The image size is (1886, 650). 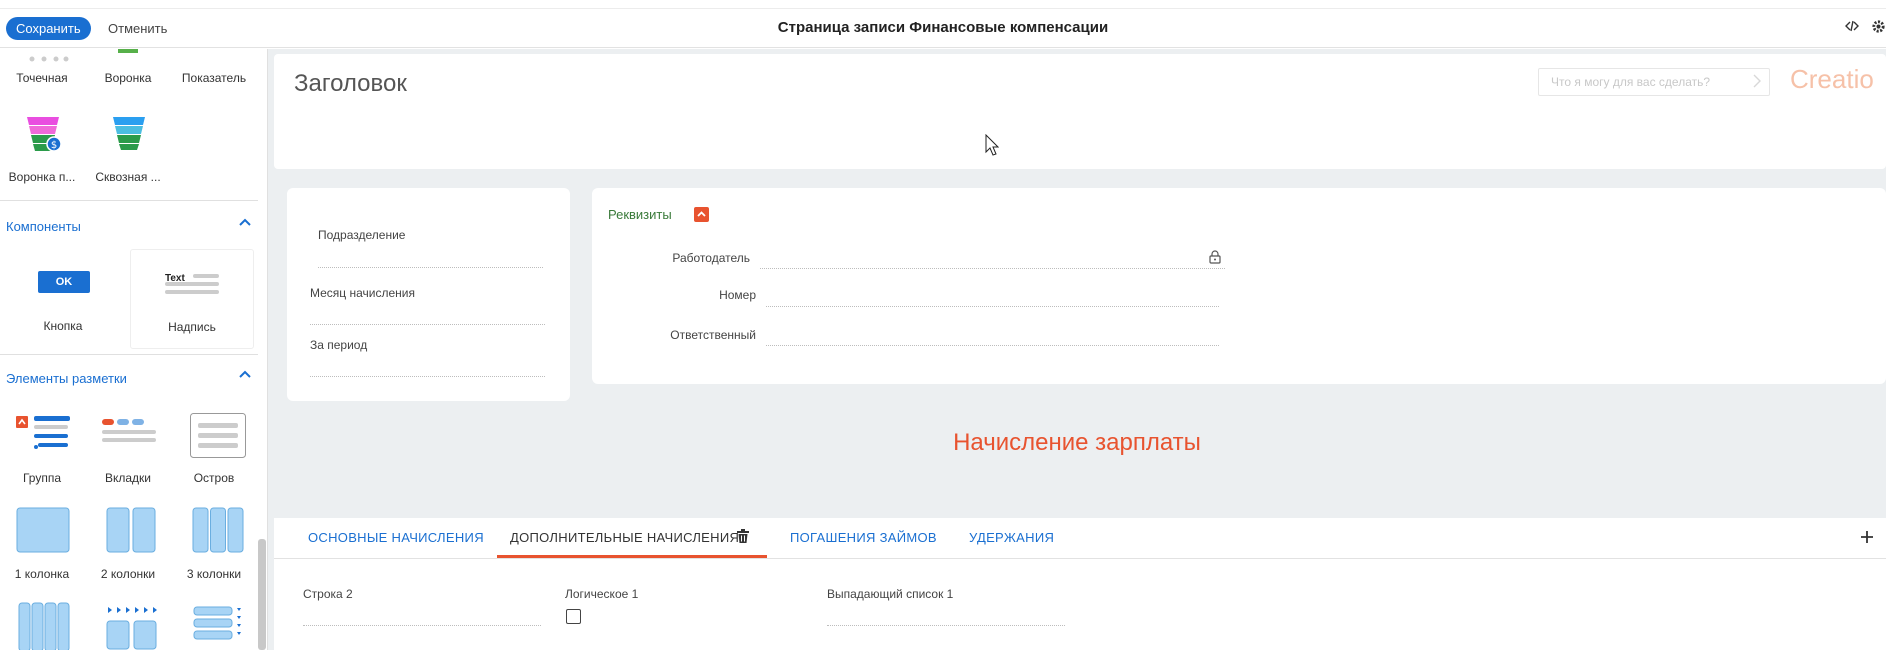 I want to click on pass-through-funnel-icon, so click(x=129, y=135).